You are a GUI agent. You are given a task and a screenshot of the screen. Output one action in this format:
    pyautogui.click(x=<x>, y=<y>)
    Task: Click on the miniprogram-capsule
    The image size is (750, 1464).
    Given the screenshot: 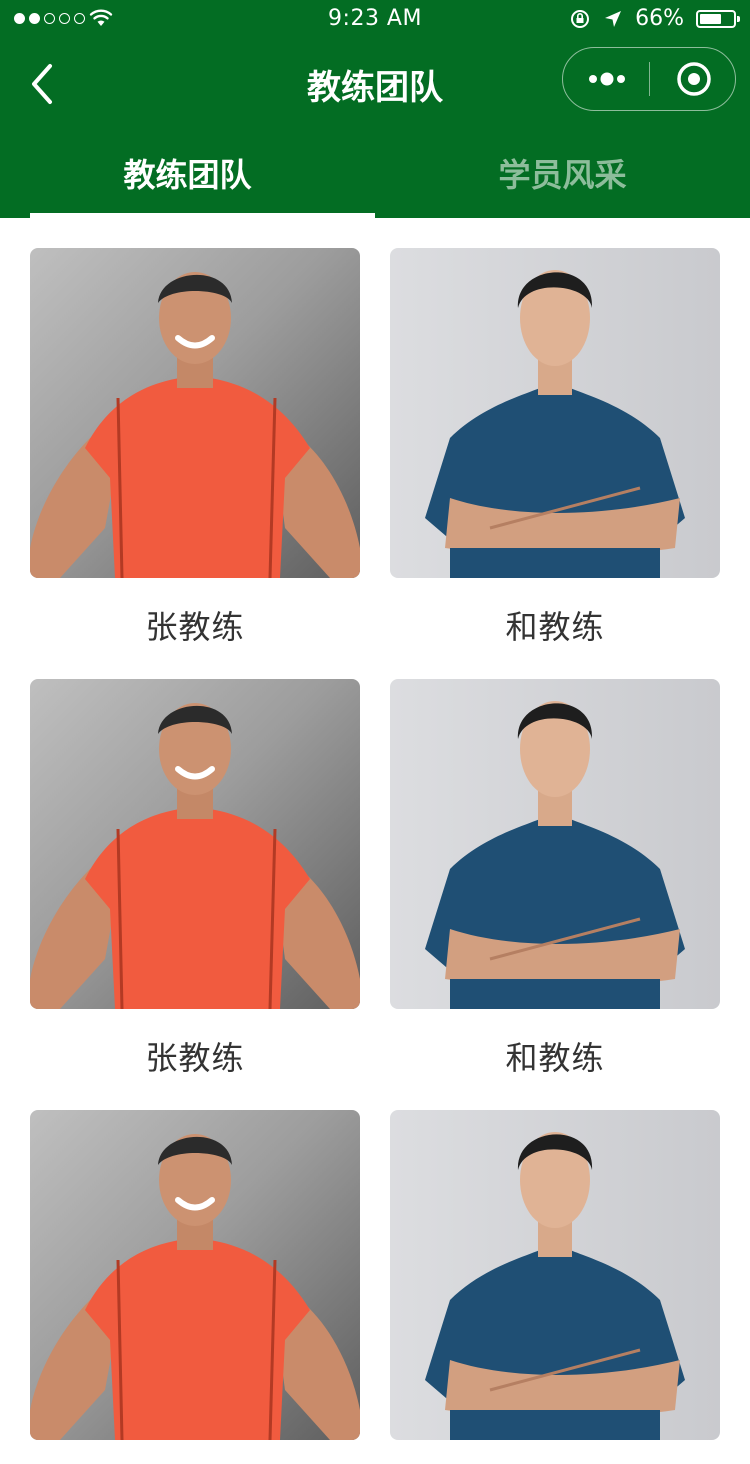 What is the action you would take?
    pyautogui.click(x=649, y=79)
    